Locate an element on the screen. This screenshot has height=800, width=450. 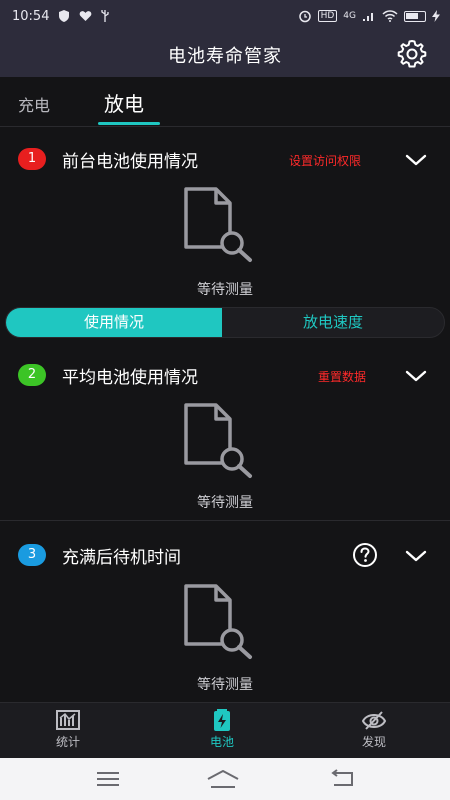
nav-discover-label: 发现 is located at coordinates (373, 742).